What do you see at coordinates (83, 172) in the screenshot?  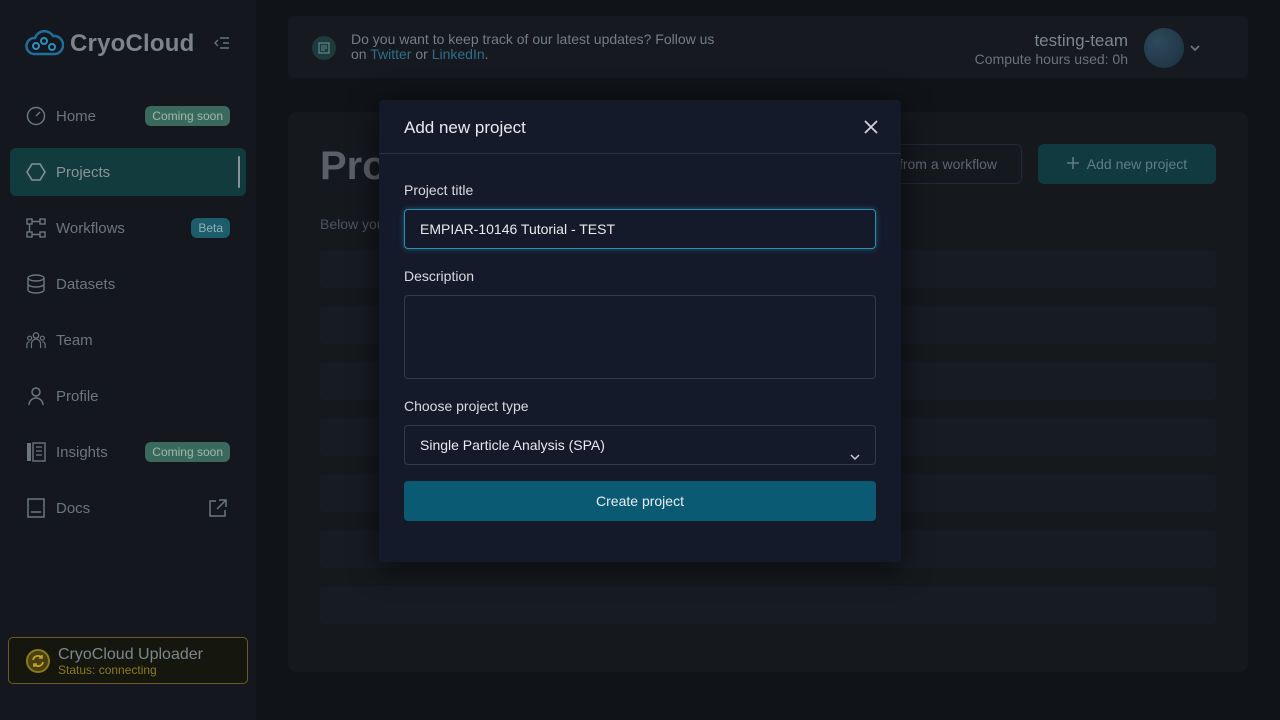 I see `sidebar-item-label: Projects` at bounding box center [83, 172].